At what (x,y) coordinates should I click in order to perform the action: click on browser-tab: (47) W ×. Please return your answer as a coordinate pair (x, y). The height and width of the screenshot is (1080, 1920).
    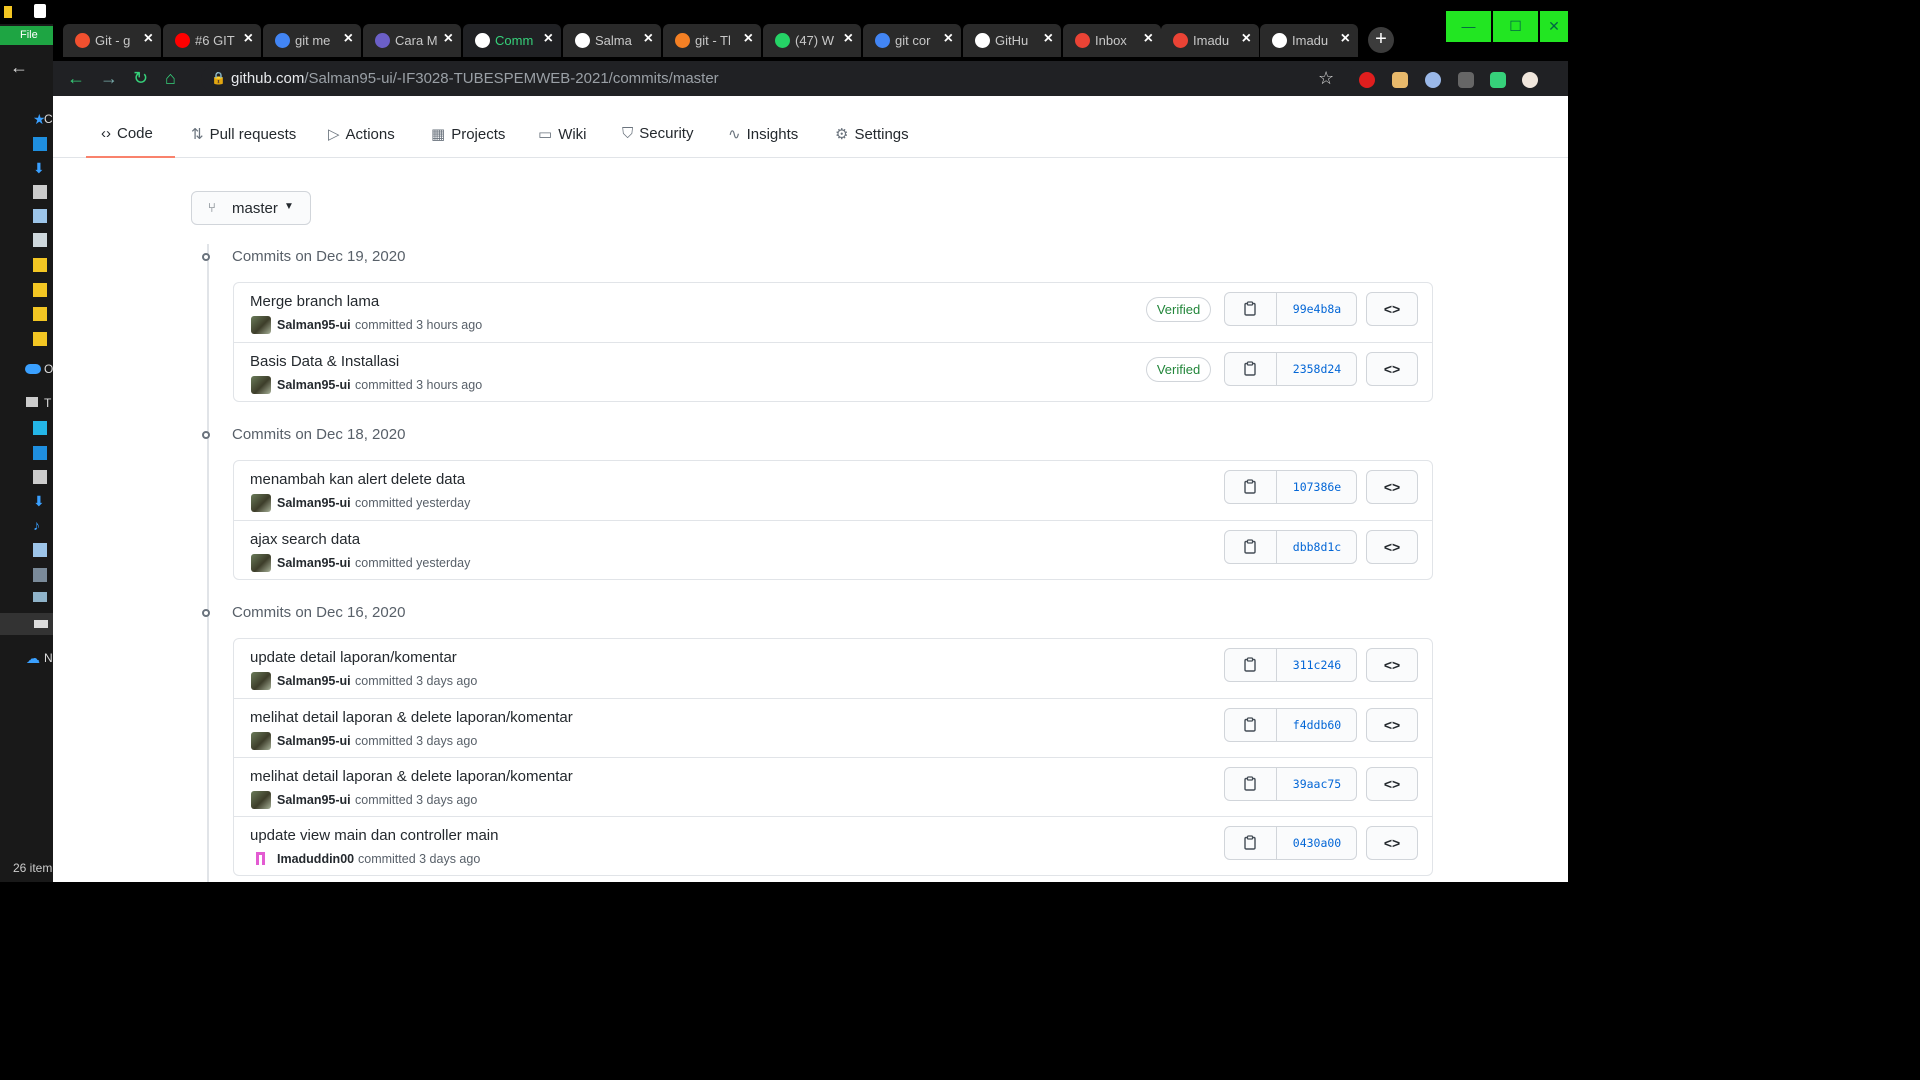
    Looking at the image, I should click on (812, 40).